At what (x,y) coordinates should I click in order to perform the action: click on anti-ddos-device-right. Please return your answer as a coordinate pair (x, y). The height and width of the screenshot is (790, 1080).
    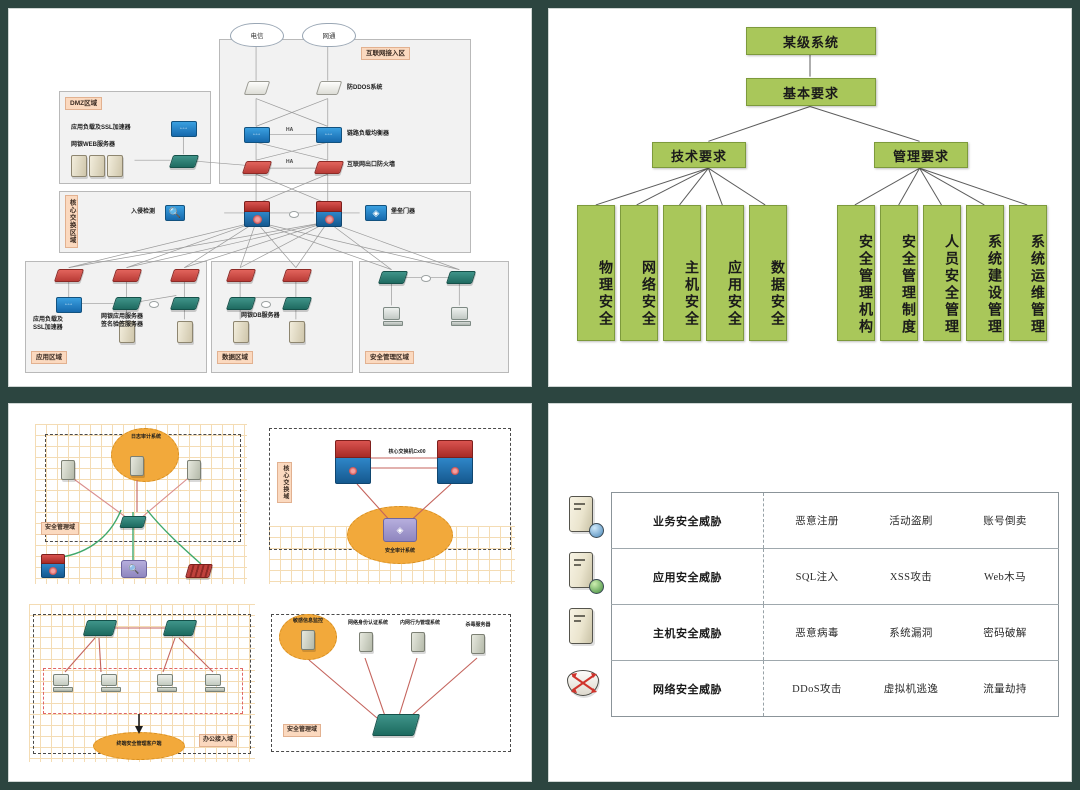
    Looking at the image, I should click on (329, 88).